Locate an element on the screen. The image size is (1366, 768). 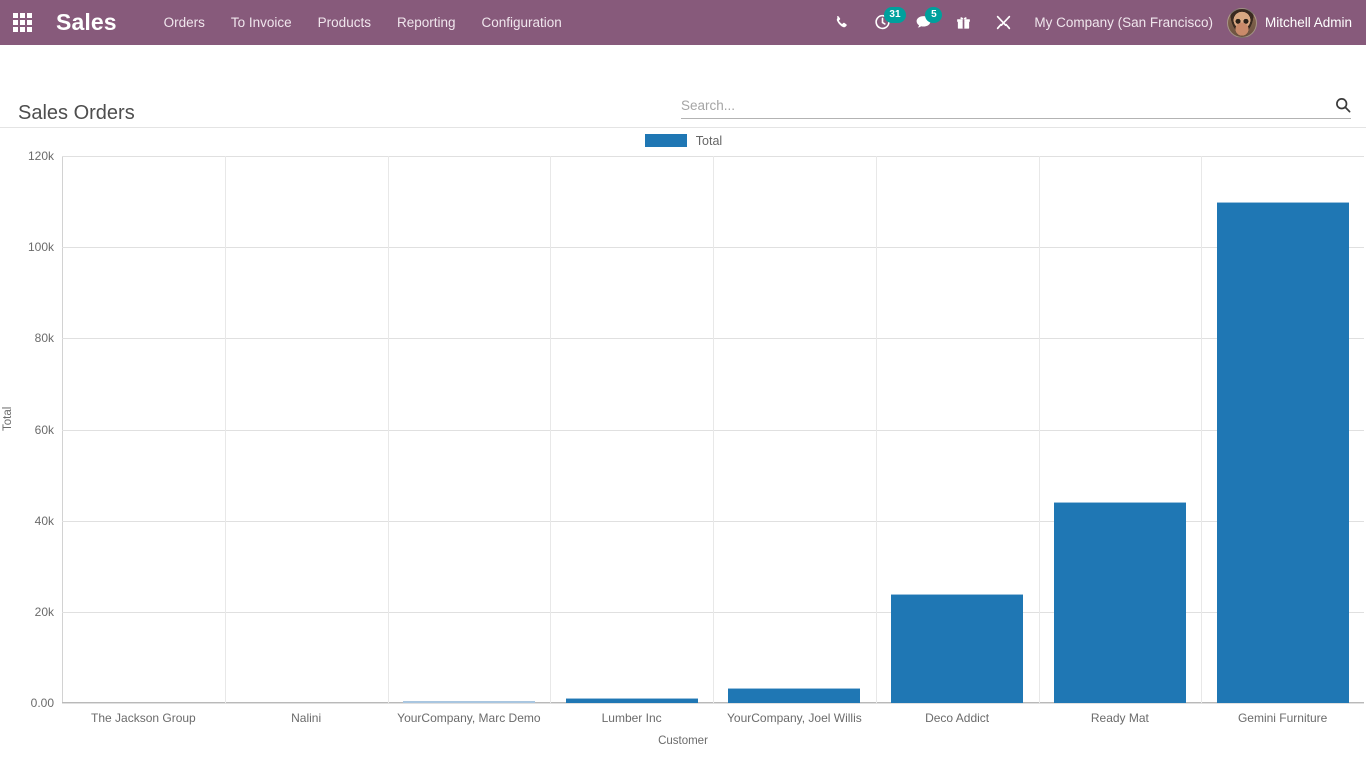
y-axis-tick-label: 100k is located at coordinates (40, 247).